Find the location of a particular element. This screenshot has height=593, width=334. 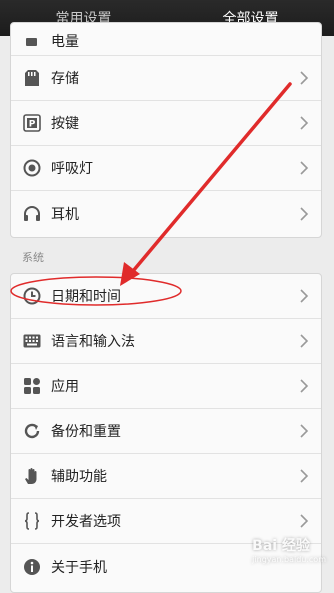

apps-icon is located at coordinates (32, 386).